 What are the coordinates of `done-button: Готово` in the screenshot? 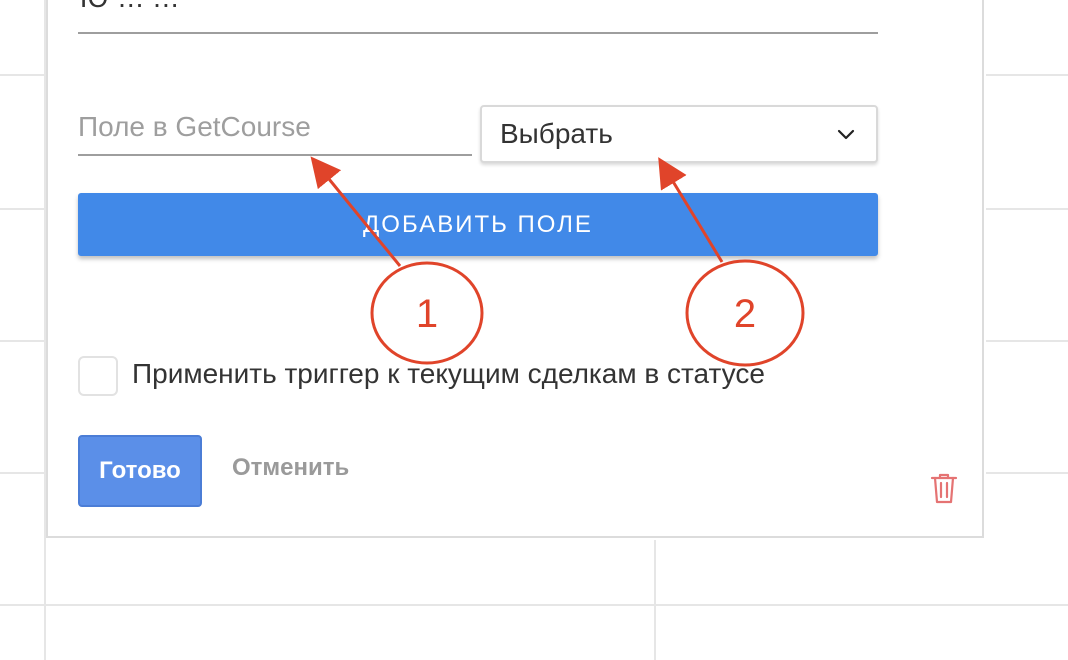 It's located at (140, 471).